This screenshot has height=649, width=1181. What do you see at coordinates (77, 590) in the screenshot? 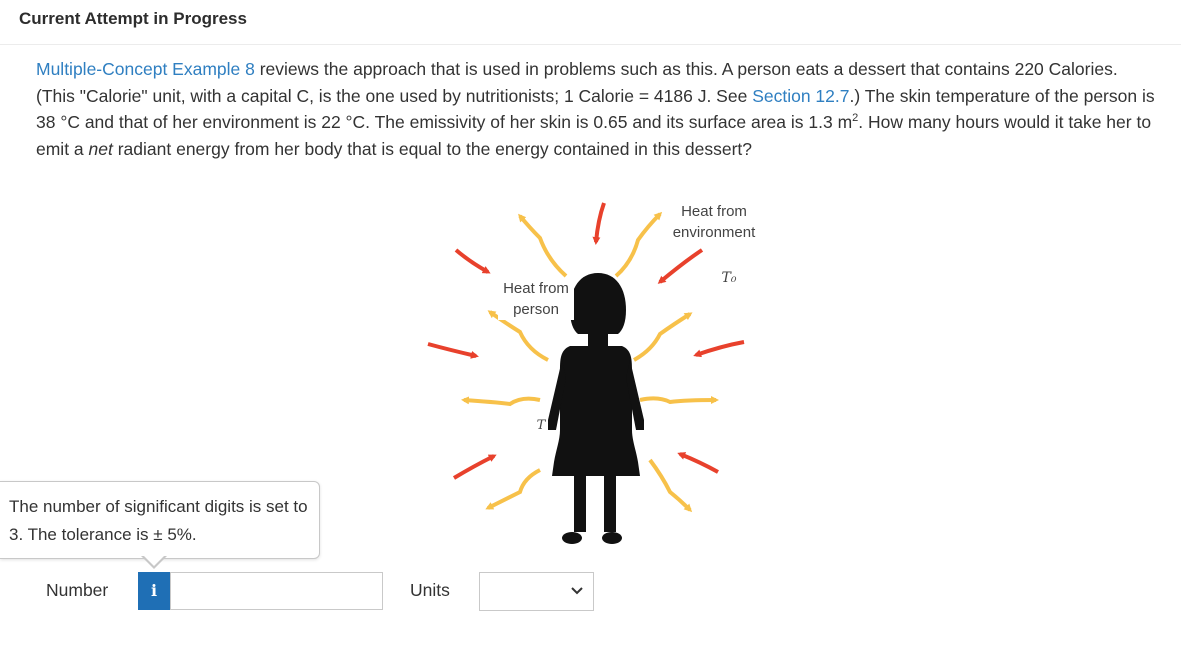
I see `number-label: Number` at bounding box center [77, 590].